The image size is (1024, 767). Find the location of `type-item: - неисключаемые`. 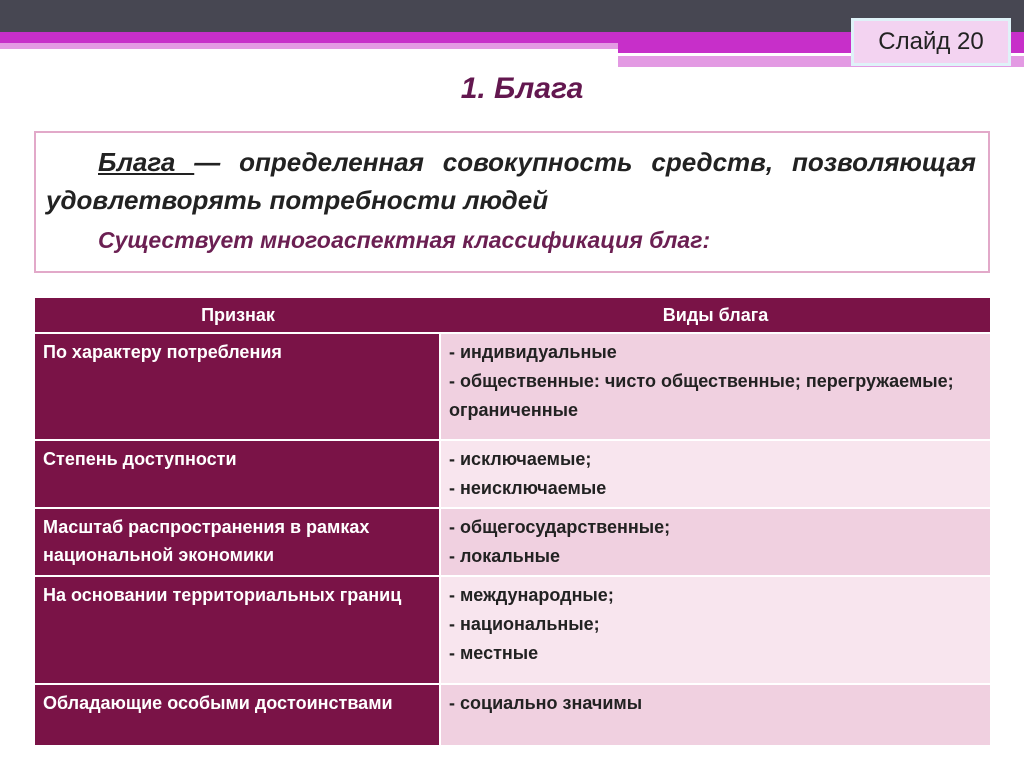

type-item: - неисключаемые is located at coordinates (528, 488).